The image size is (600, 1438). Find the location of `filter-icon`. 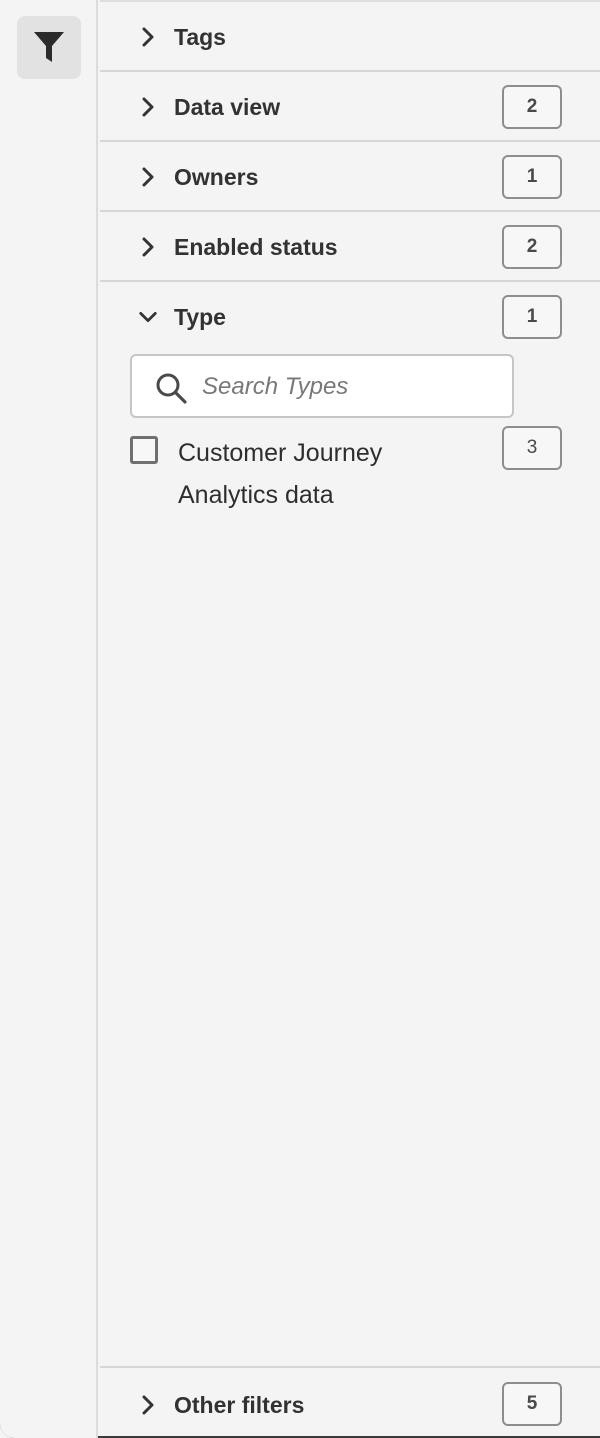

filter-icon is located at coordinates (49, 46).